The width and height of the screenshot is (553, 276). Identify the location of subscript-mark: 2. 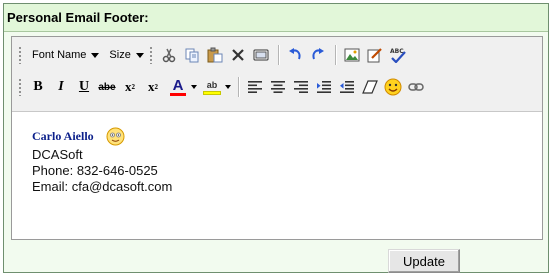
(156, 87).